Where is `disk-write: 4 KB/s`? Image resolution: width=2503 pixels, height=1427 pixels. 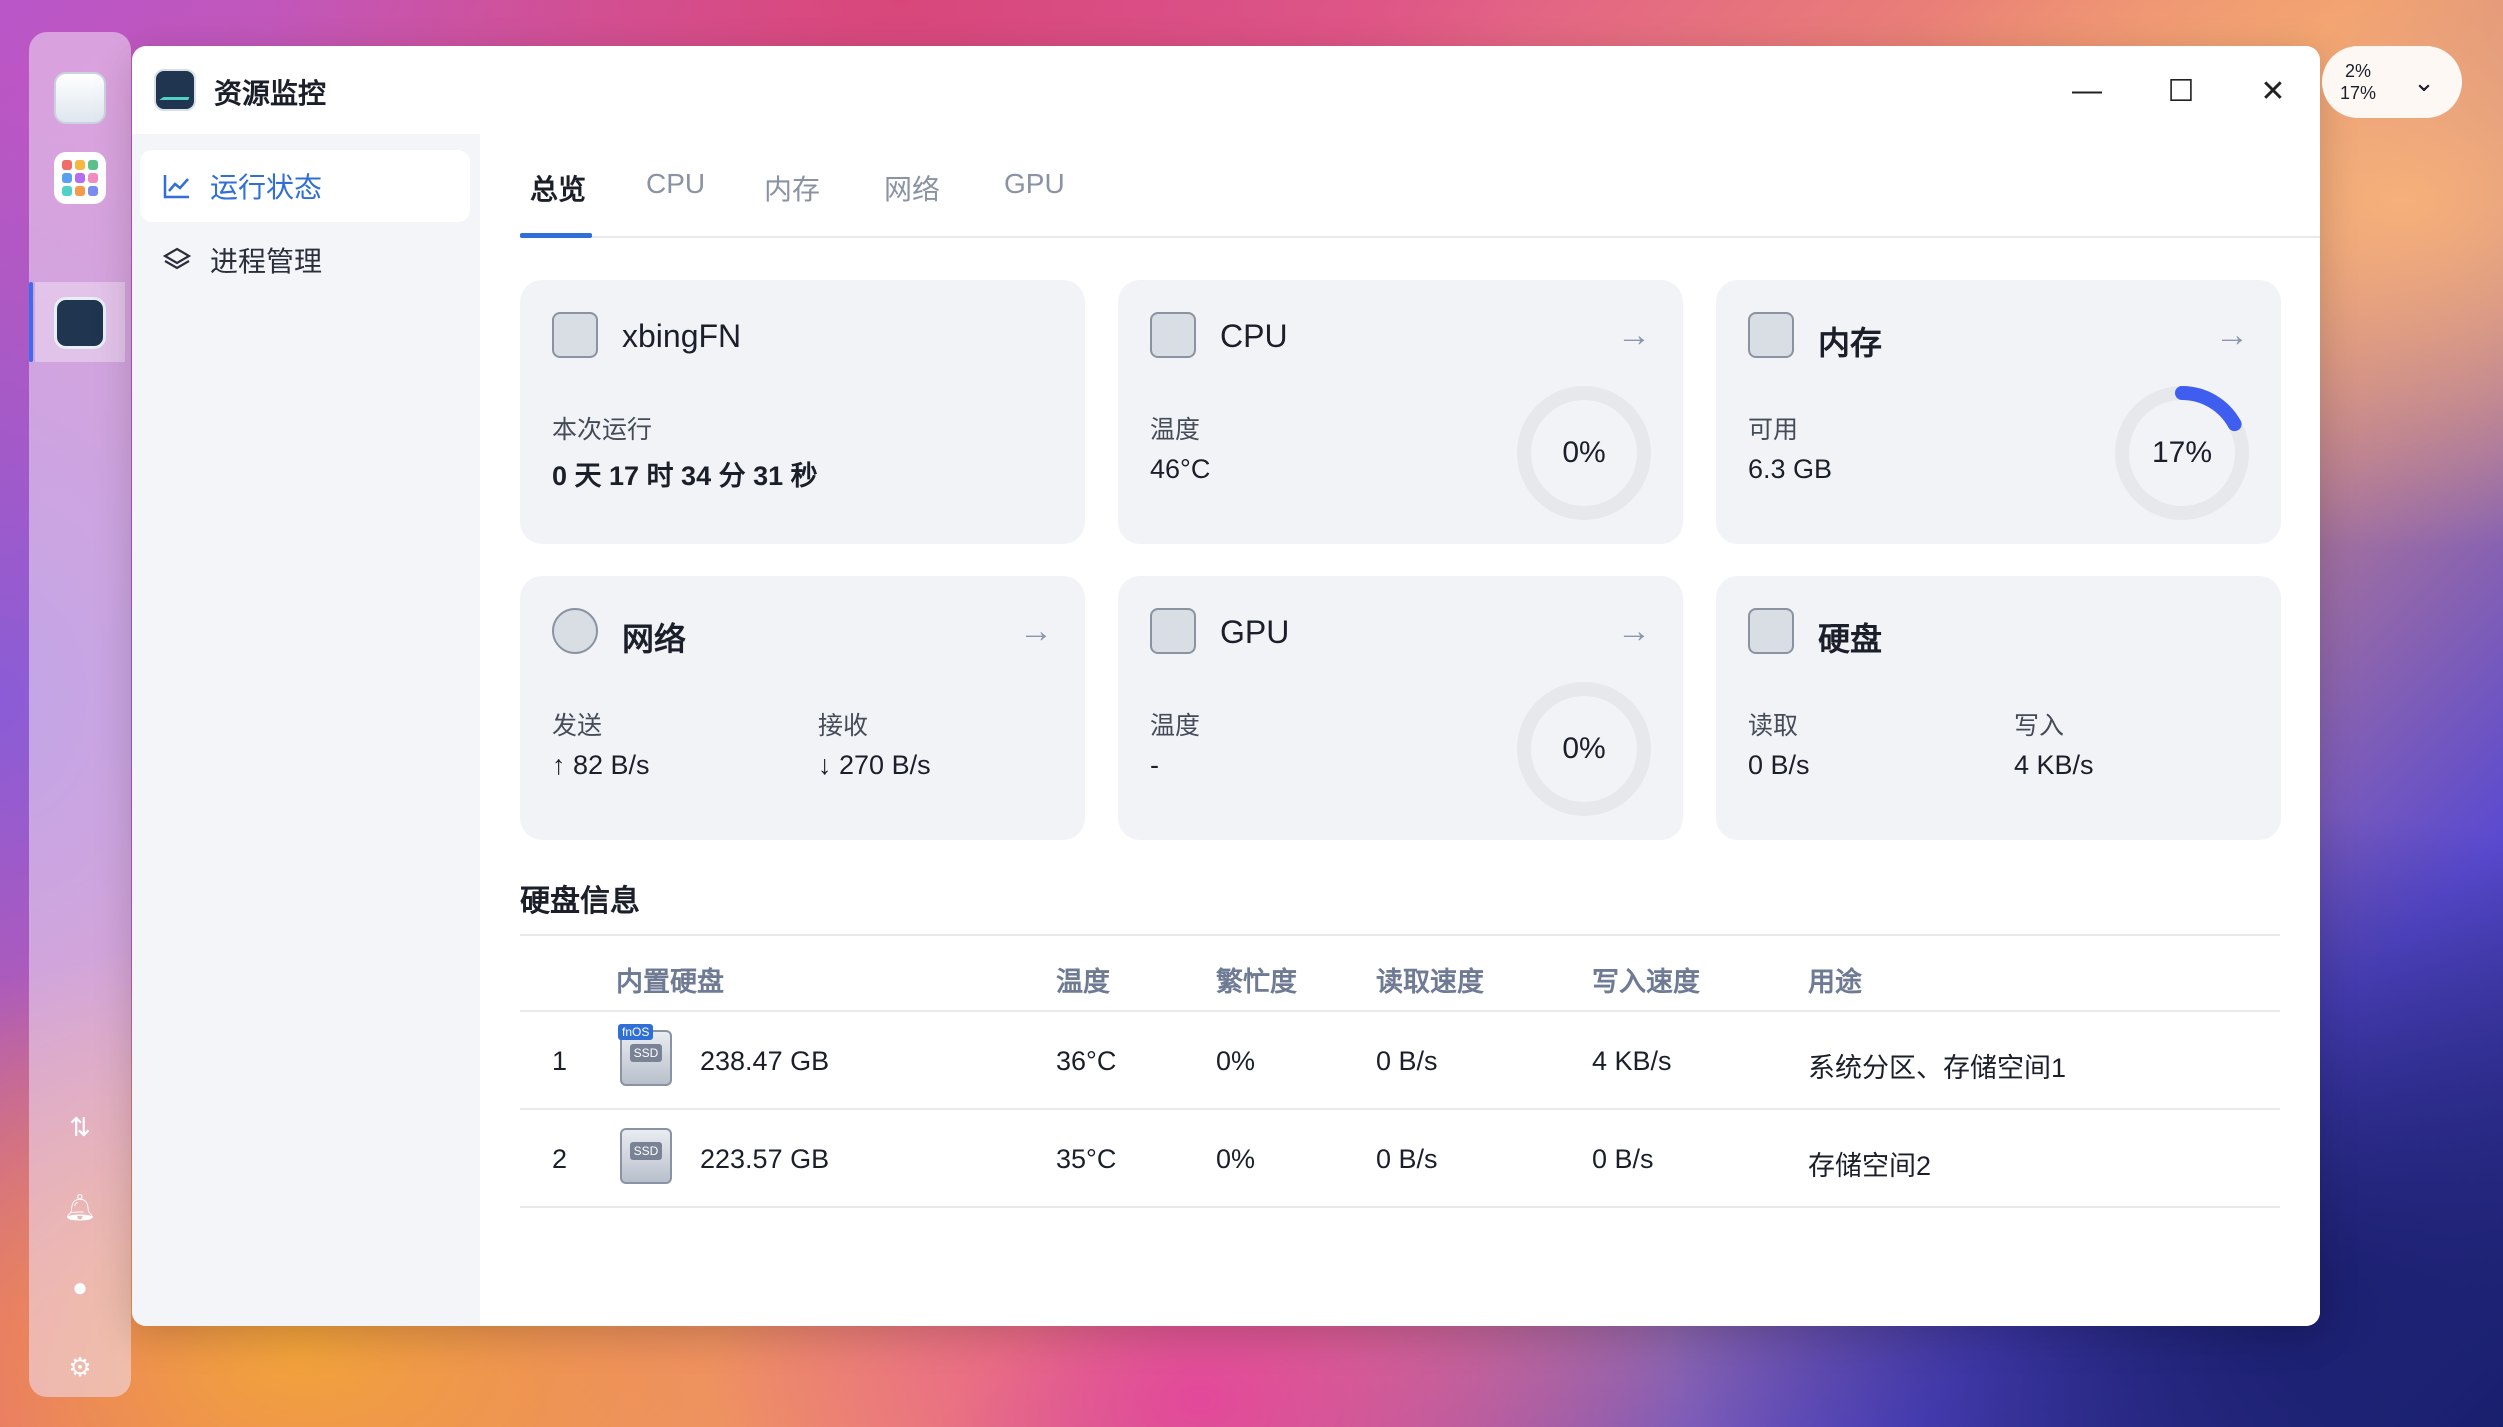
disk-write: 4 KB/s is located at coordinates (1632, 1061).